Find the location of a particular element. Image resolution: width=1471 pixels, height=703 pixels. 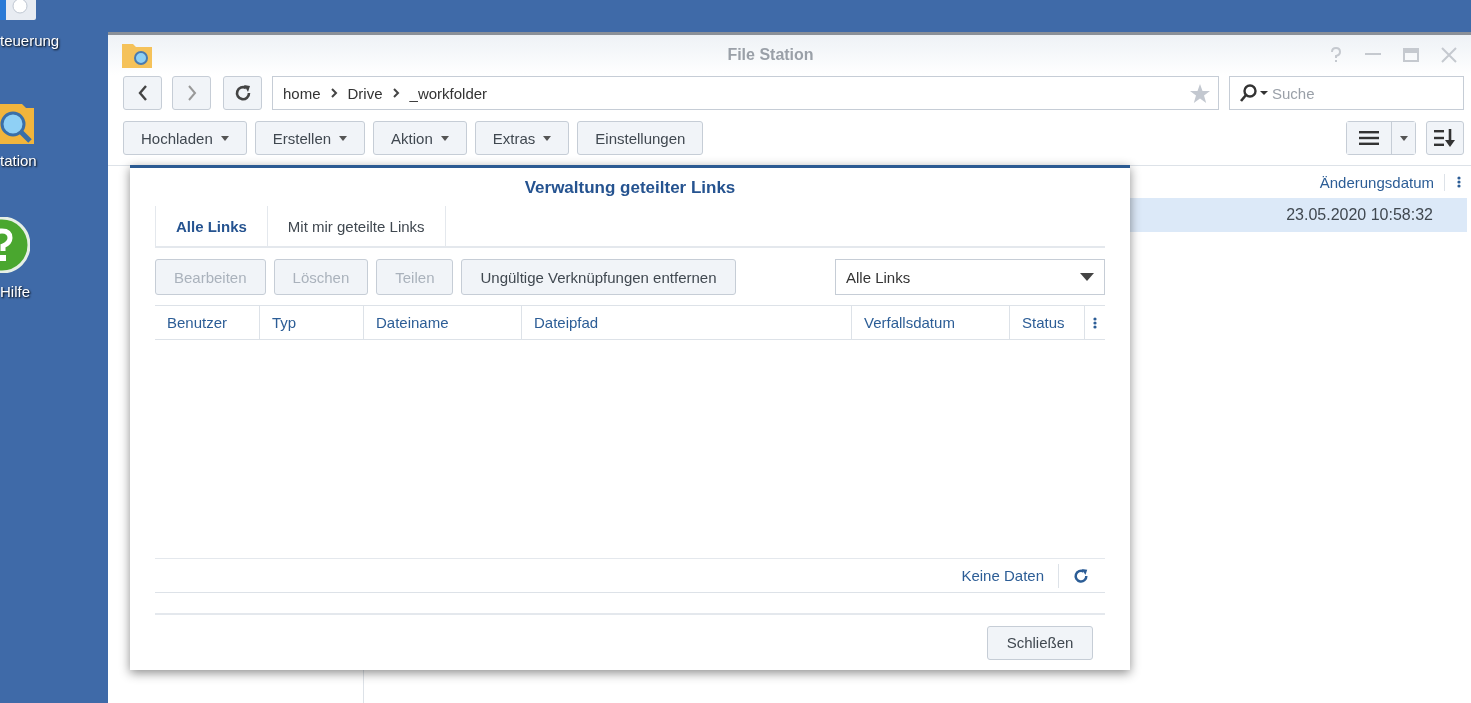

path-segment: home is located at coordinates (302, 93).